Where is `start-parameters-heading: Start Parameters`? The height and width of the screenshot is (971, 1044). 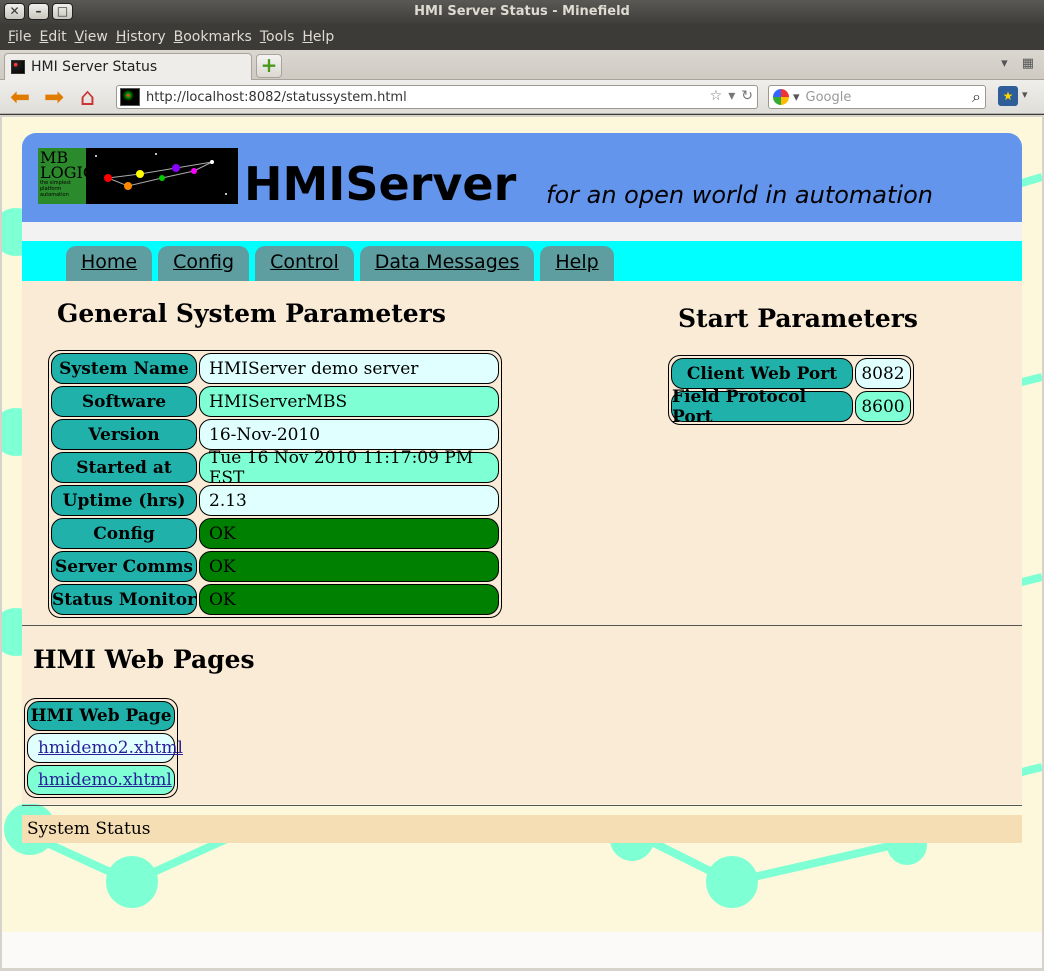 start-parameters-heading: Start Parameters is located at coordinates (798, 318).